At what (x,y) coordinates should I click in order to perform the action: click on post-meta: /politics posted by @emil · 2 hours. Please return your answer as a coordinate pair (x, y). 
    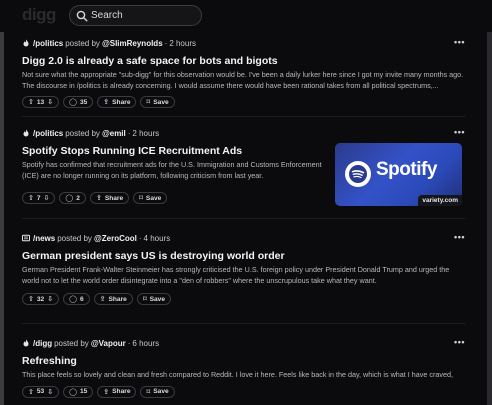
    Looking at the image, I should click on (243, 133).